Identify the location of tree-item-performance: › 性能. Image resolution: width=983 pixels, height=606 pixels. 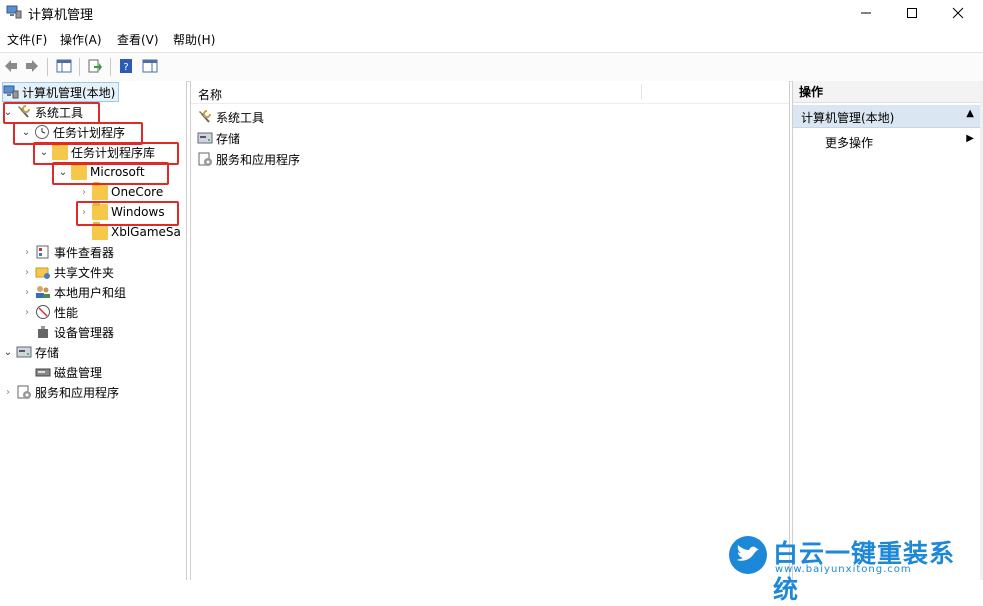
(49, 312).